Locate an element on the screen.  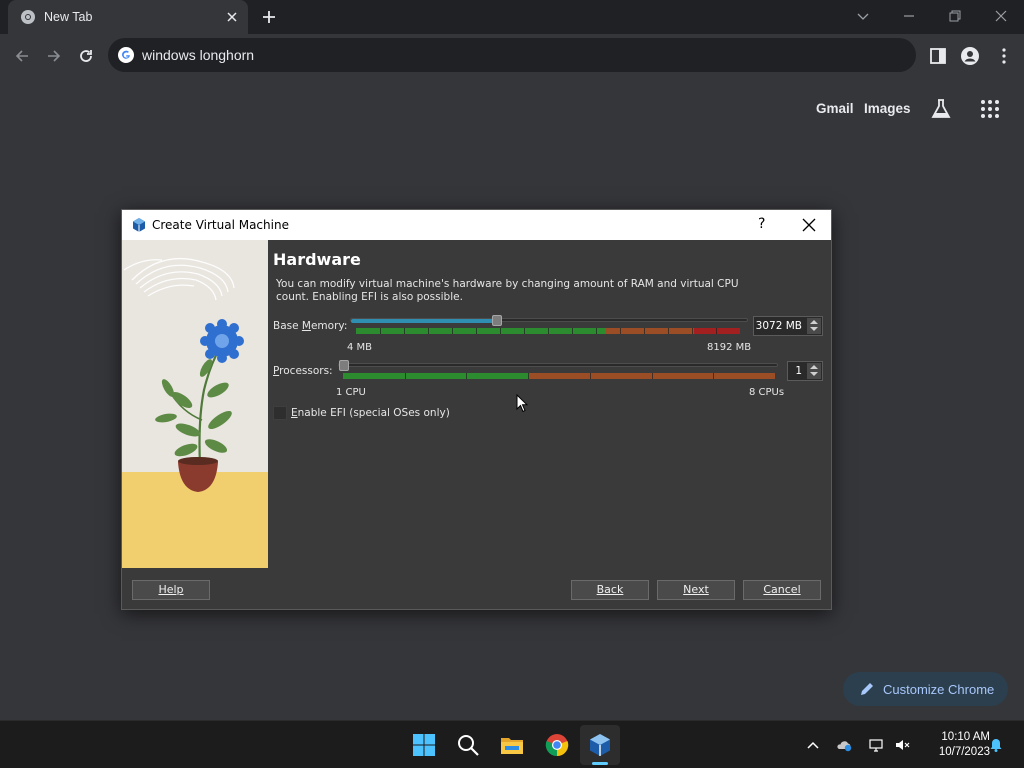
taskbar: 10:10 AM 10/7/2023 is located at coordinates (512, 744).